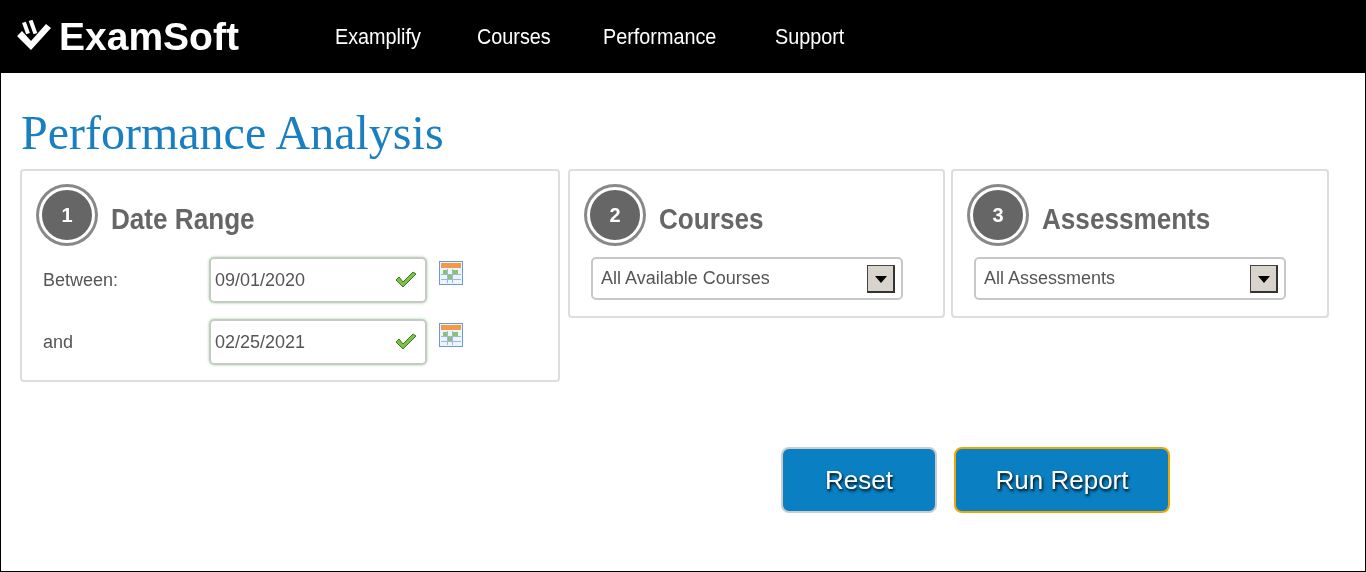  Describe the element at coordinates (233, 133) in the screenshot. I see `page-title: Performance Analysis` at that location.